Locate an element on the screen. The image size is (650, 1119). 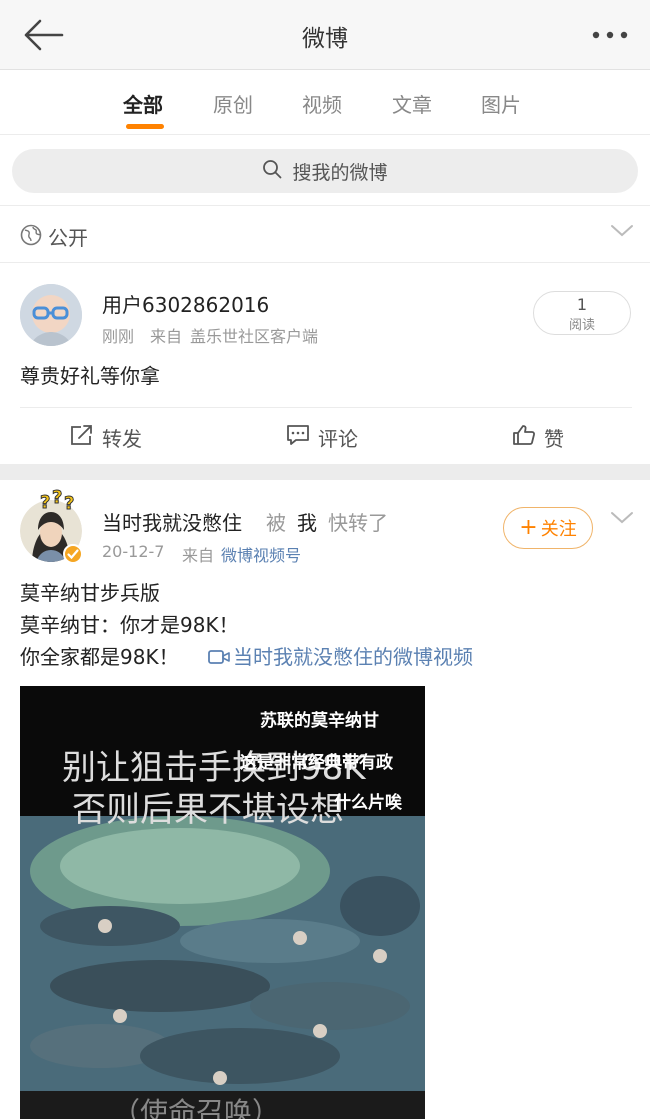
top-bar: 微博 is located at coordinates (325, 35).